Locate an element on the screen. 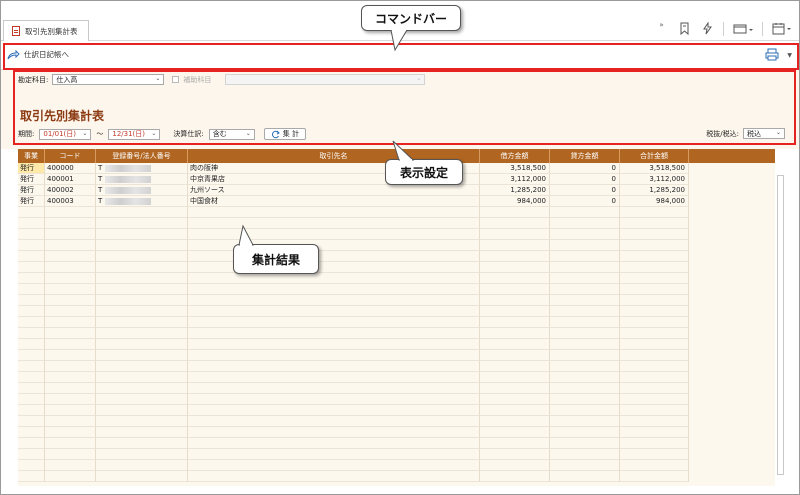 The image size is (800, 495). sub-account-checkbox is located at coordinates (176, 79).